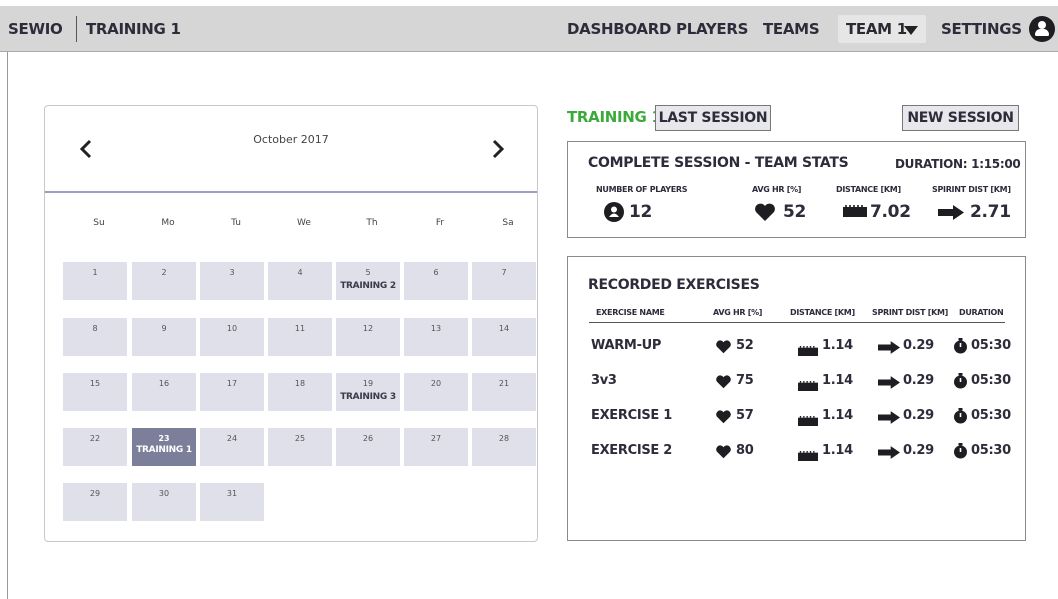 This screenshot has height=599, width=1058. Describe the element at coordinates (738, 312) in the screenshot. I see `column-header: AVG HR [%]` at that location.